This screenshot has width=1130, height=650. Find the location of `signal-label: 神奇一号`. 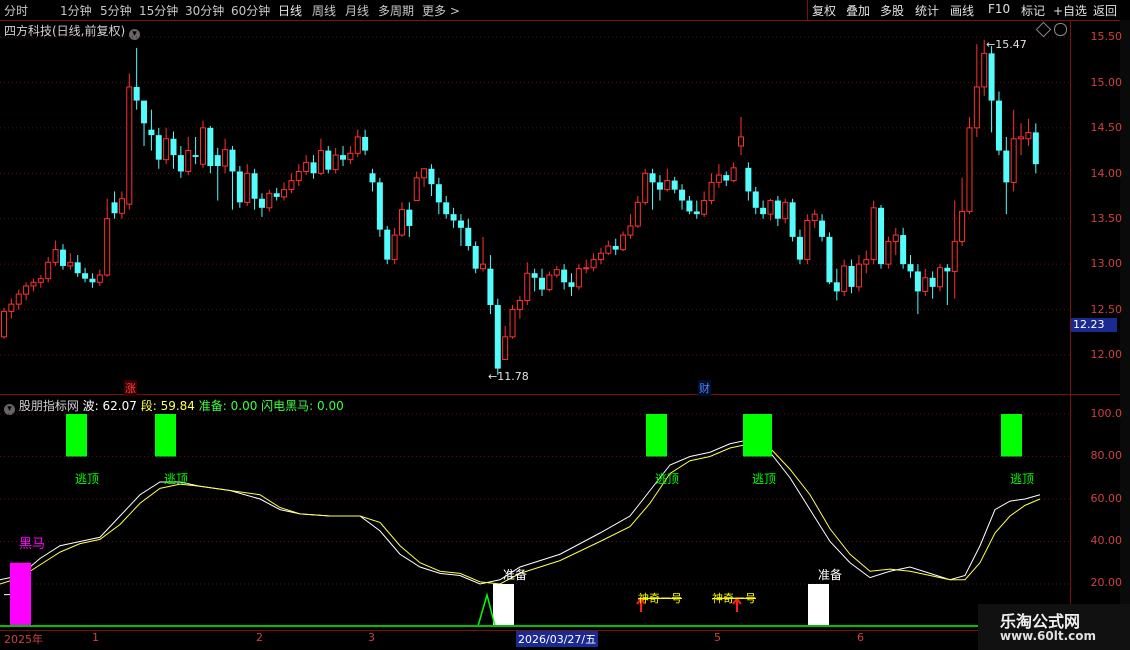

signal-label: 神奇一号 is located at coordinates (660, 598).